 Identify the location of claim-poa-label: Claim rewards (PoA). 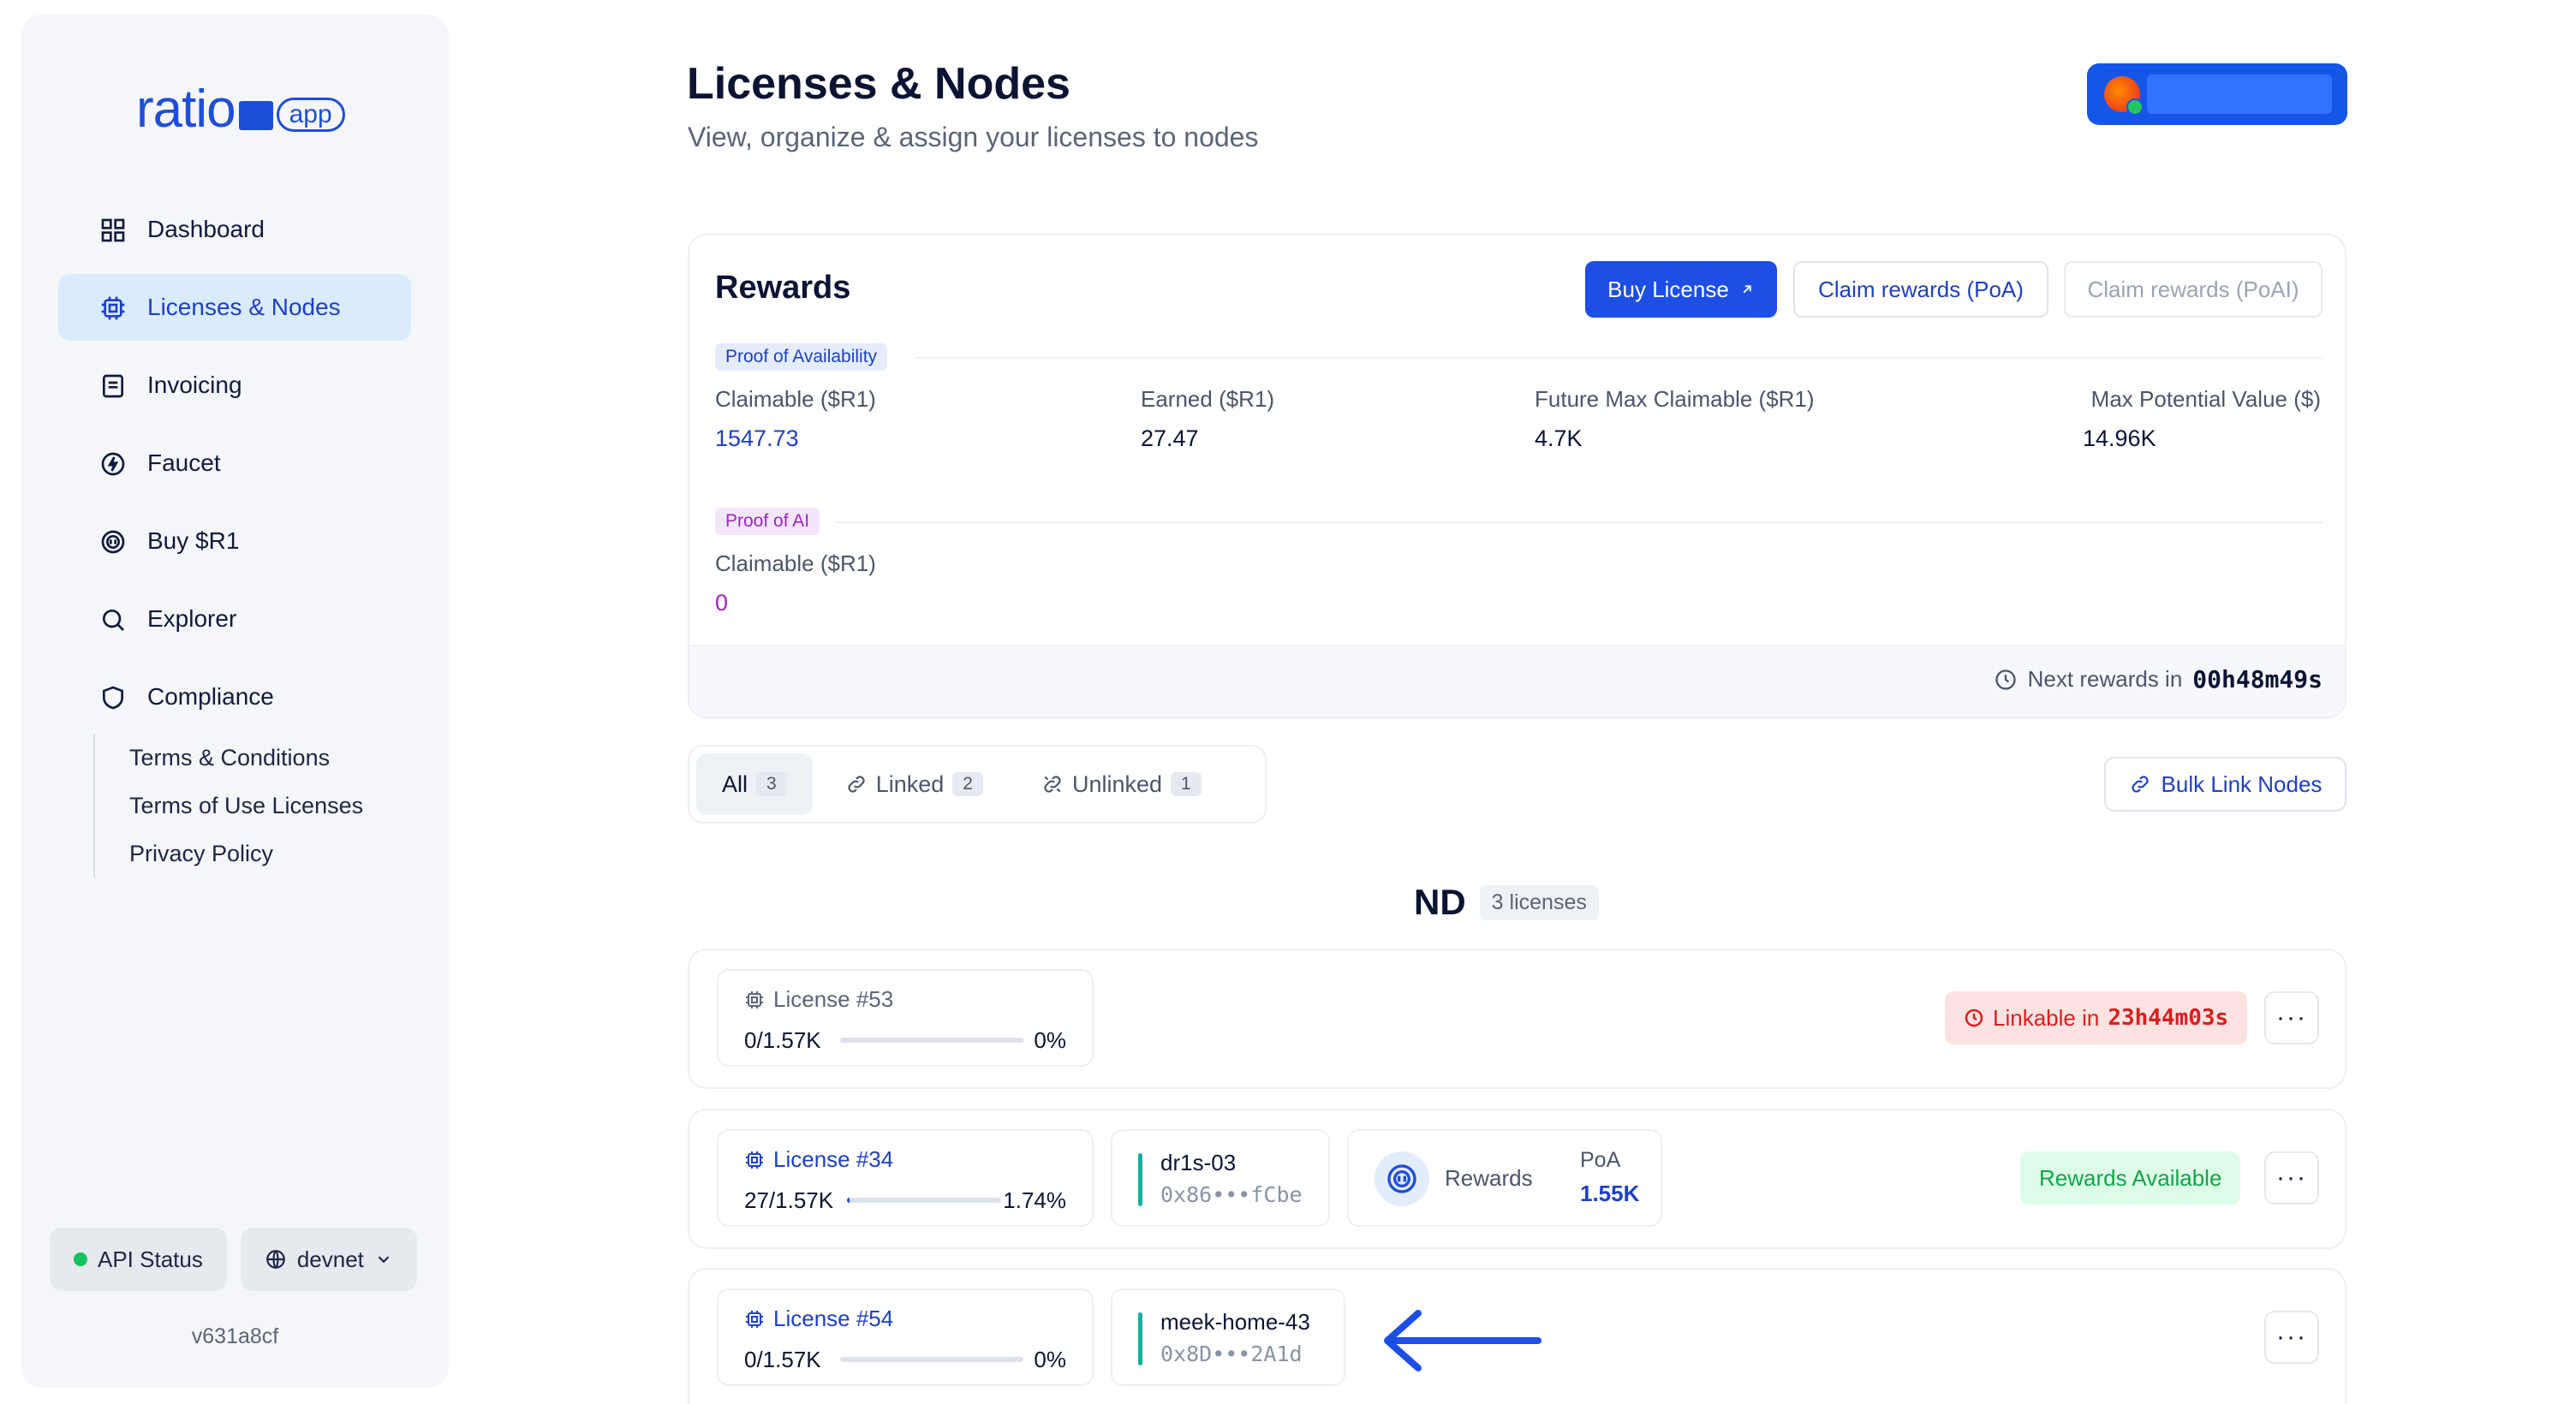
(1921, 289).